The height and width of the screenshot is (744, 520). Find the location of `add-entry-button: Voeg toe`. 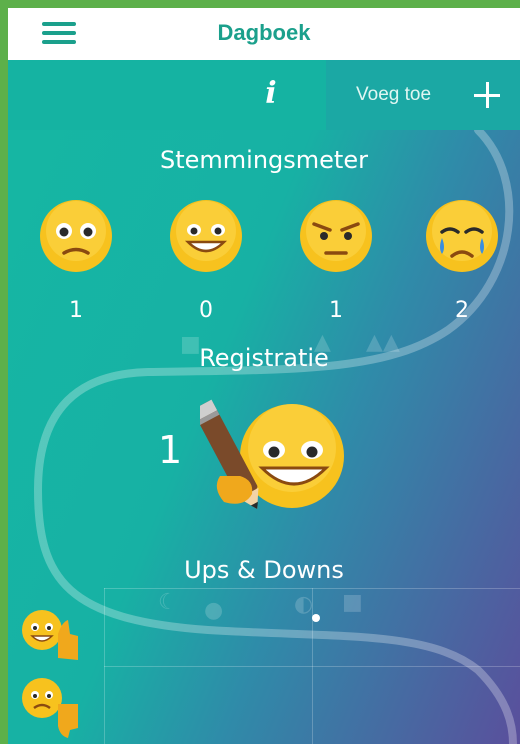

add-entry-button: Voeg toe is located at coordinates (423, 95).